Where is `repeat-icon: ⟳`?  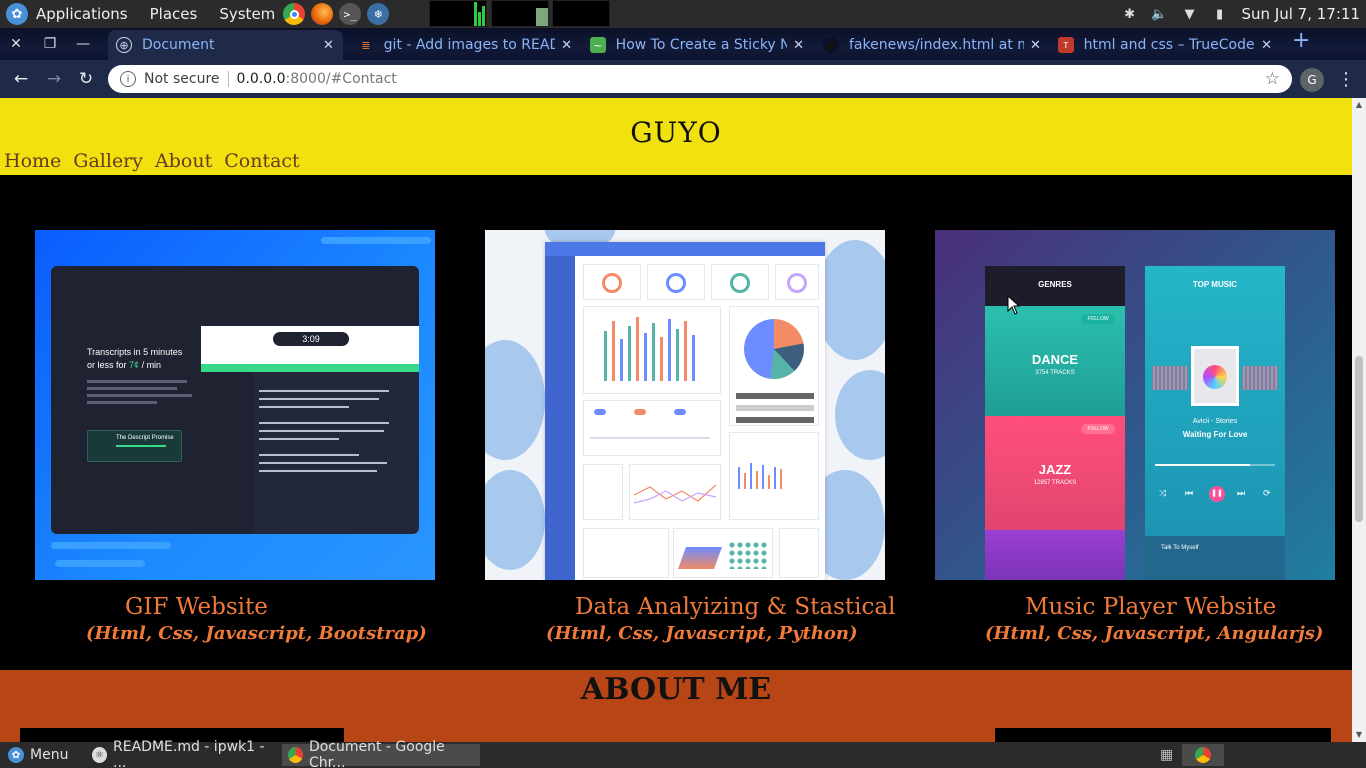 repeat-icon: ⟳ is located at coordinates (1267, 493).